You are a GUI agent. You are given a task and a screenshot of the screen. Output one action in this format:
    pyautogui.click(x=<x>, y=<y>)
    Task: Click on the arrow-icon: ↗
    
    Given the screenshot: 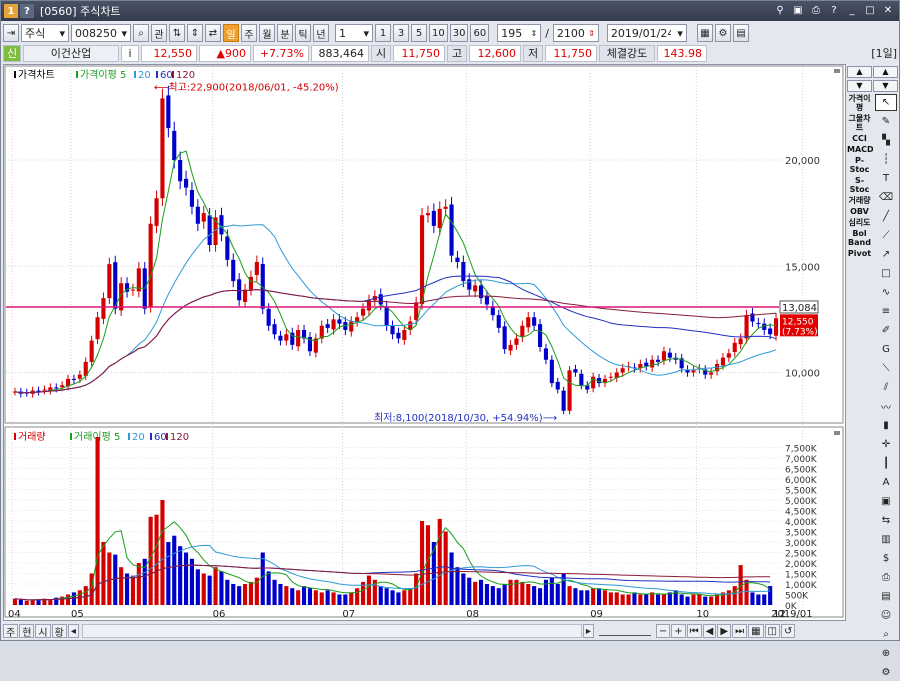 What is the action you would take?
    pyautogui.click(x=886, y=254)
    